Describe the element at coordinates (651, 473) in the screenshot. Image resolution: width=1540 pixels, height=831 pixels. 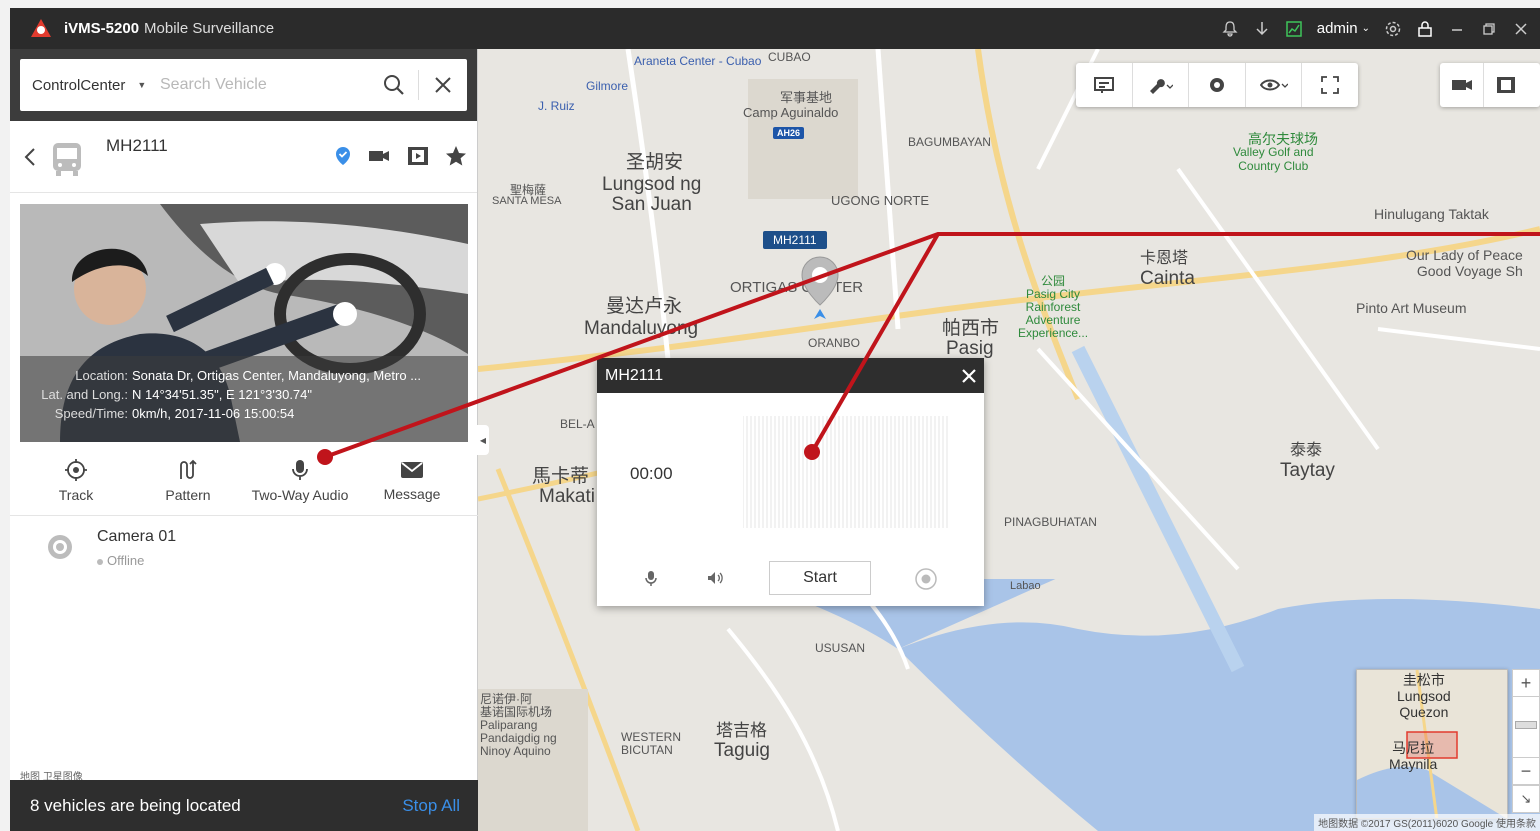
I see `audio-timer: 00:00` at that location.